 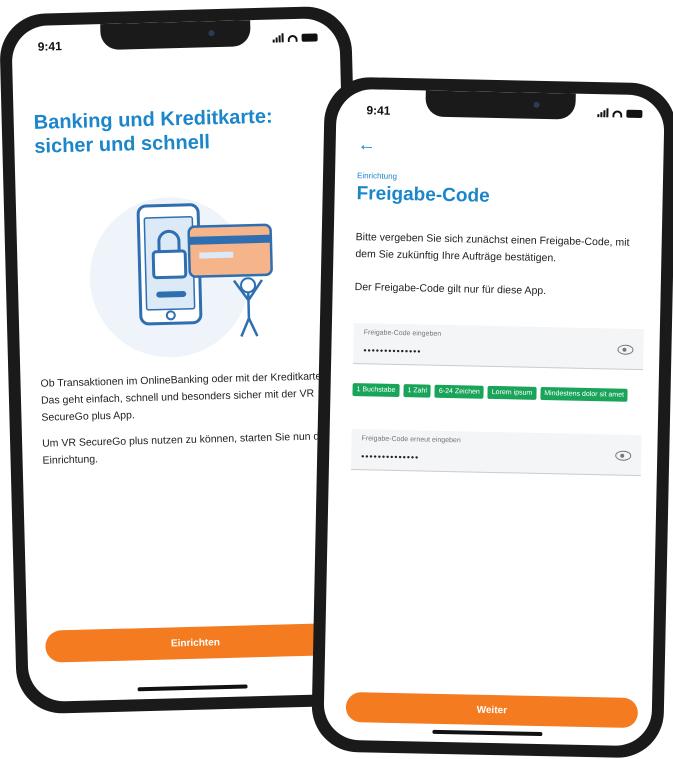 I want to click on security-illustration-icon, so click(x=183, y=271).